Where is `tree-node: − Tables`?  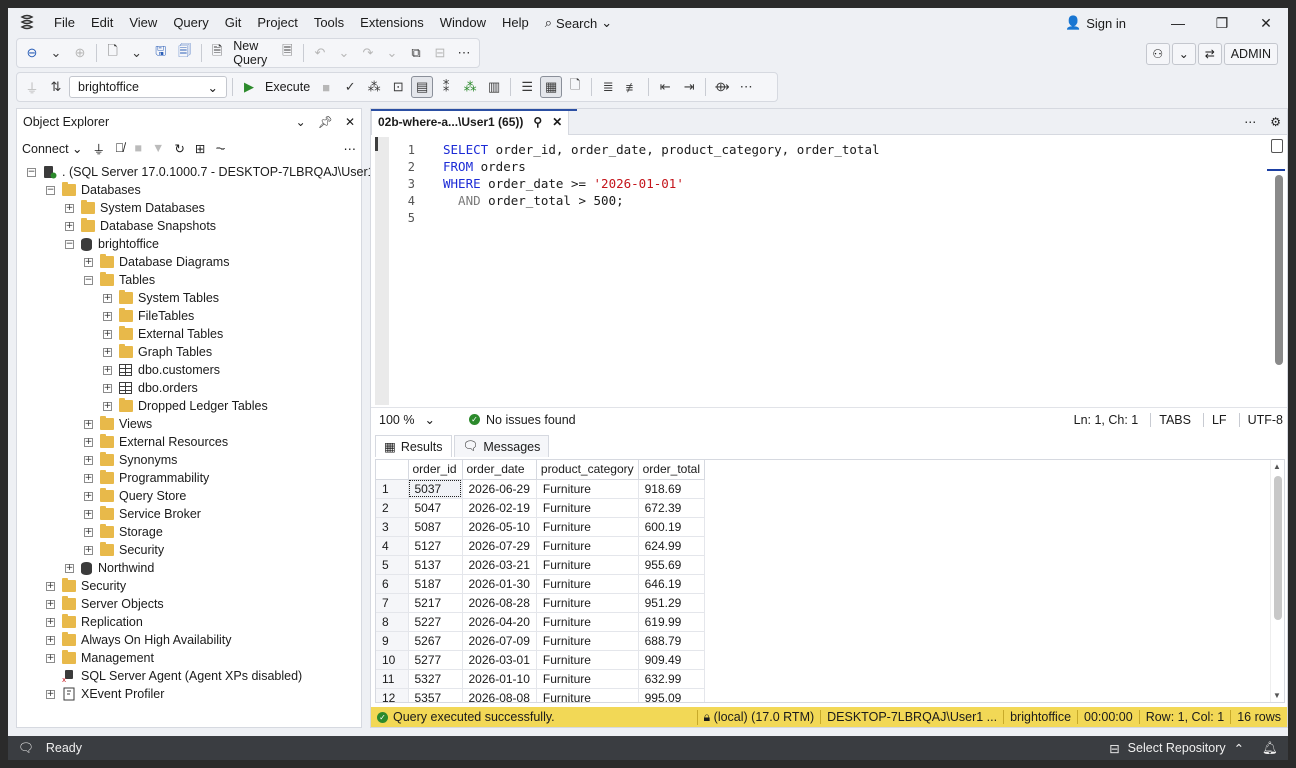 tree-node: − Tables is located at coordinates (189, 280).